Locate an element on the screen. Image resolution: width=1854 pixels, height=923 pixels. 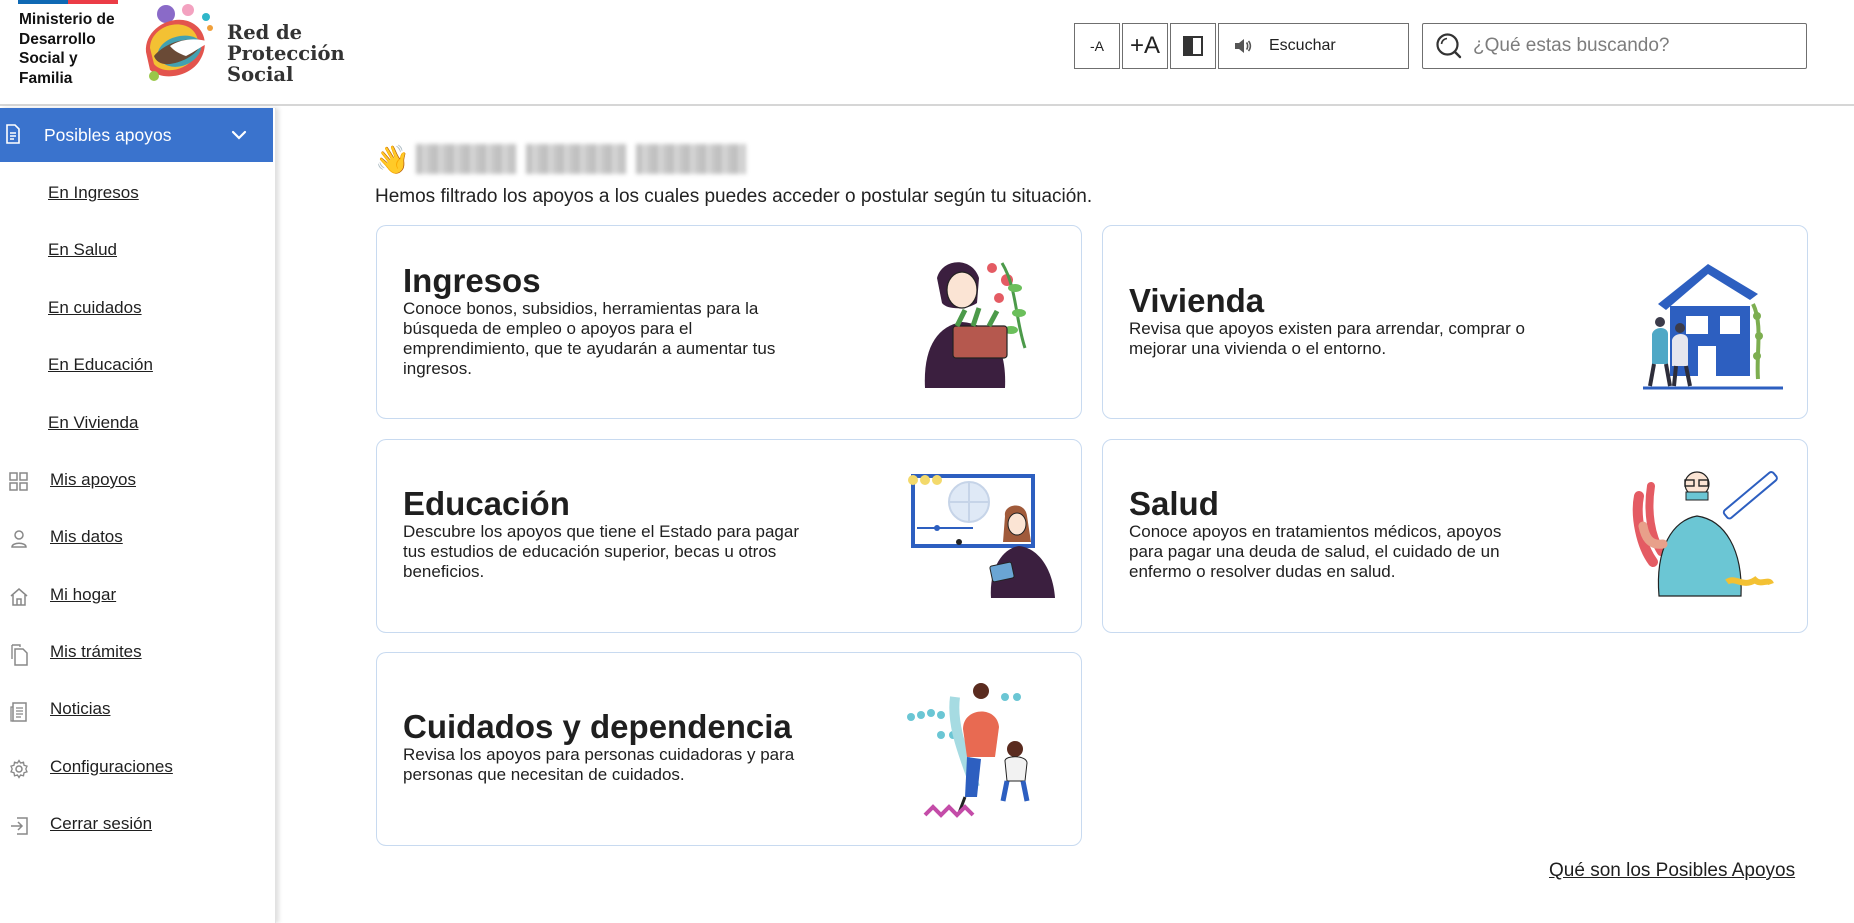
newspaper-icon is located at coordinates (18, 712).